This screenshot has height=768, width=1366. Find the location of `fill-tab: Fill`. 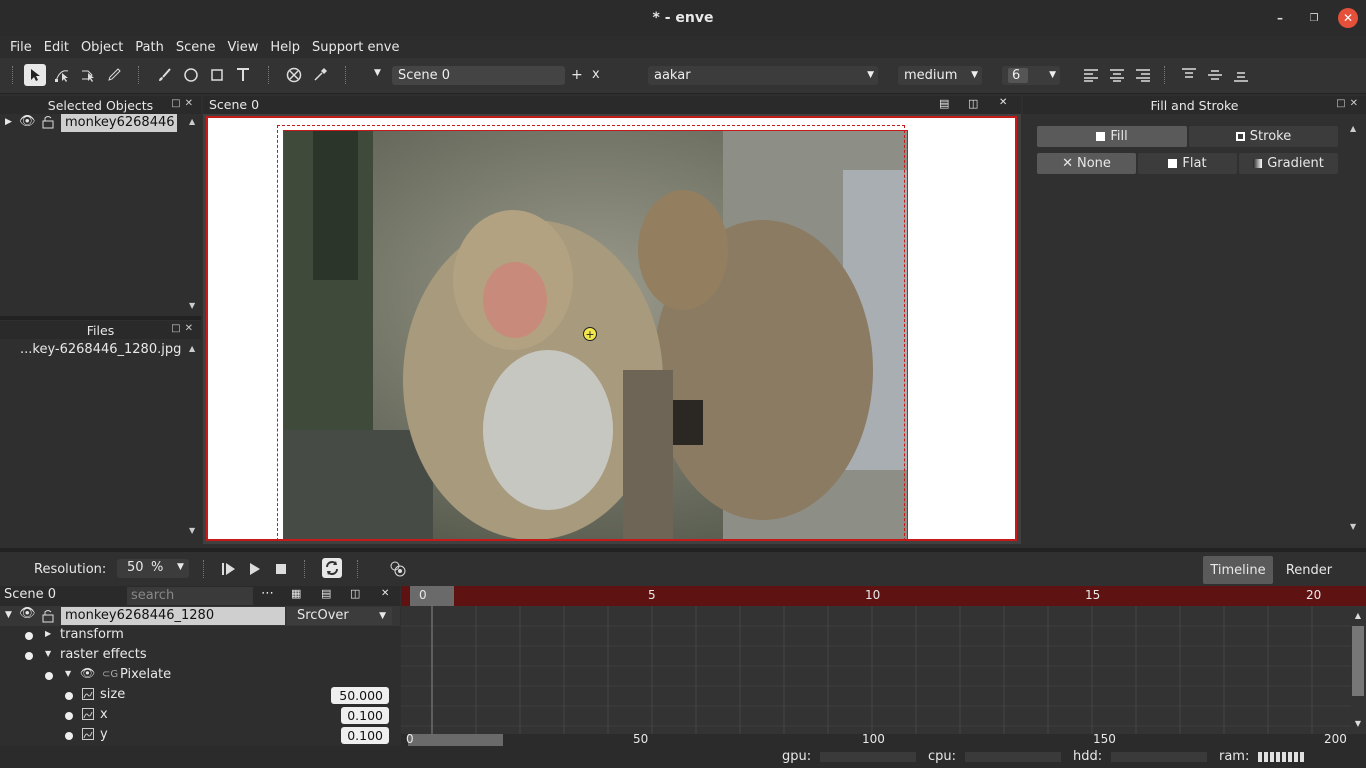

fill-tab: Fill is located at coordinates (1112, 136).